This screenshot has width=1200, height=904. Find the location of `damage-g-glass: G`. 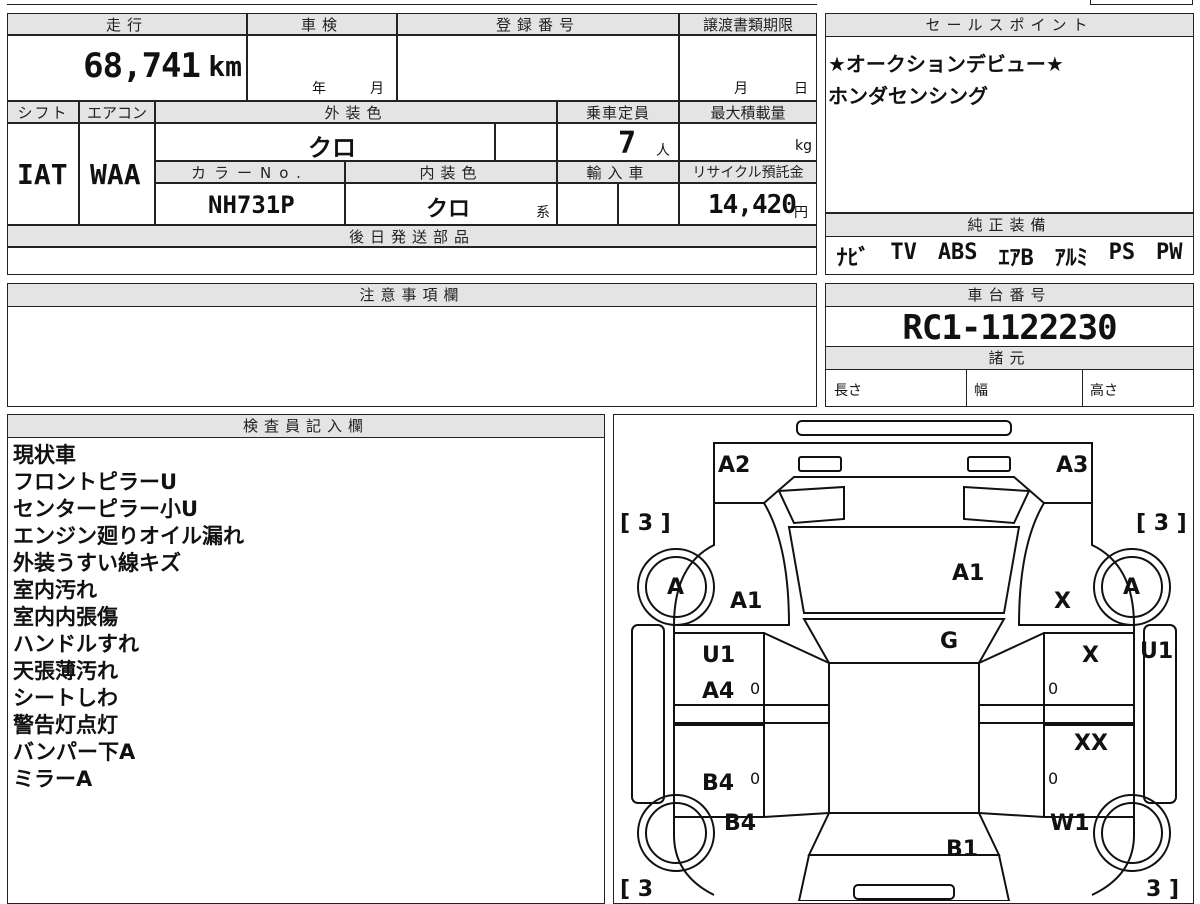

damage-g-glass: G is located at coordinates (949, 641).